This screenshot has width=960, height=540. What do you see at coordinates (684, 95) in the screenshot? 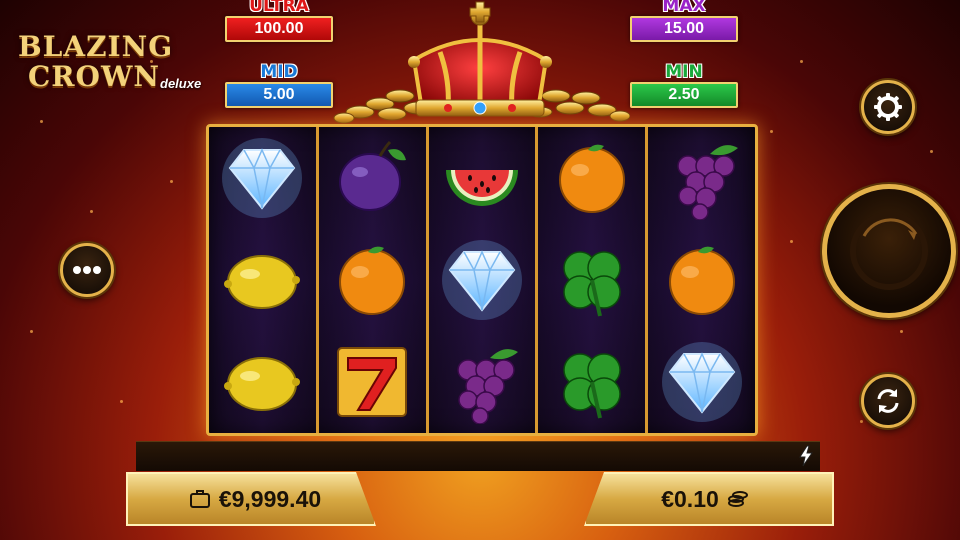
I see `jackpot-min-value: 2.50` at bounding box center [684, 95].